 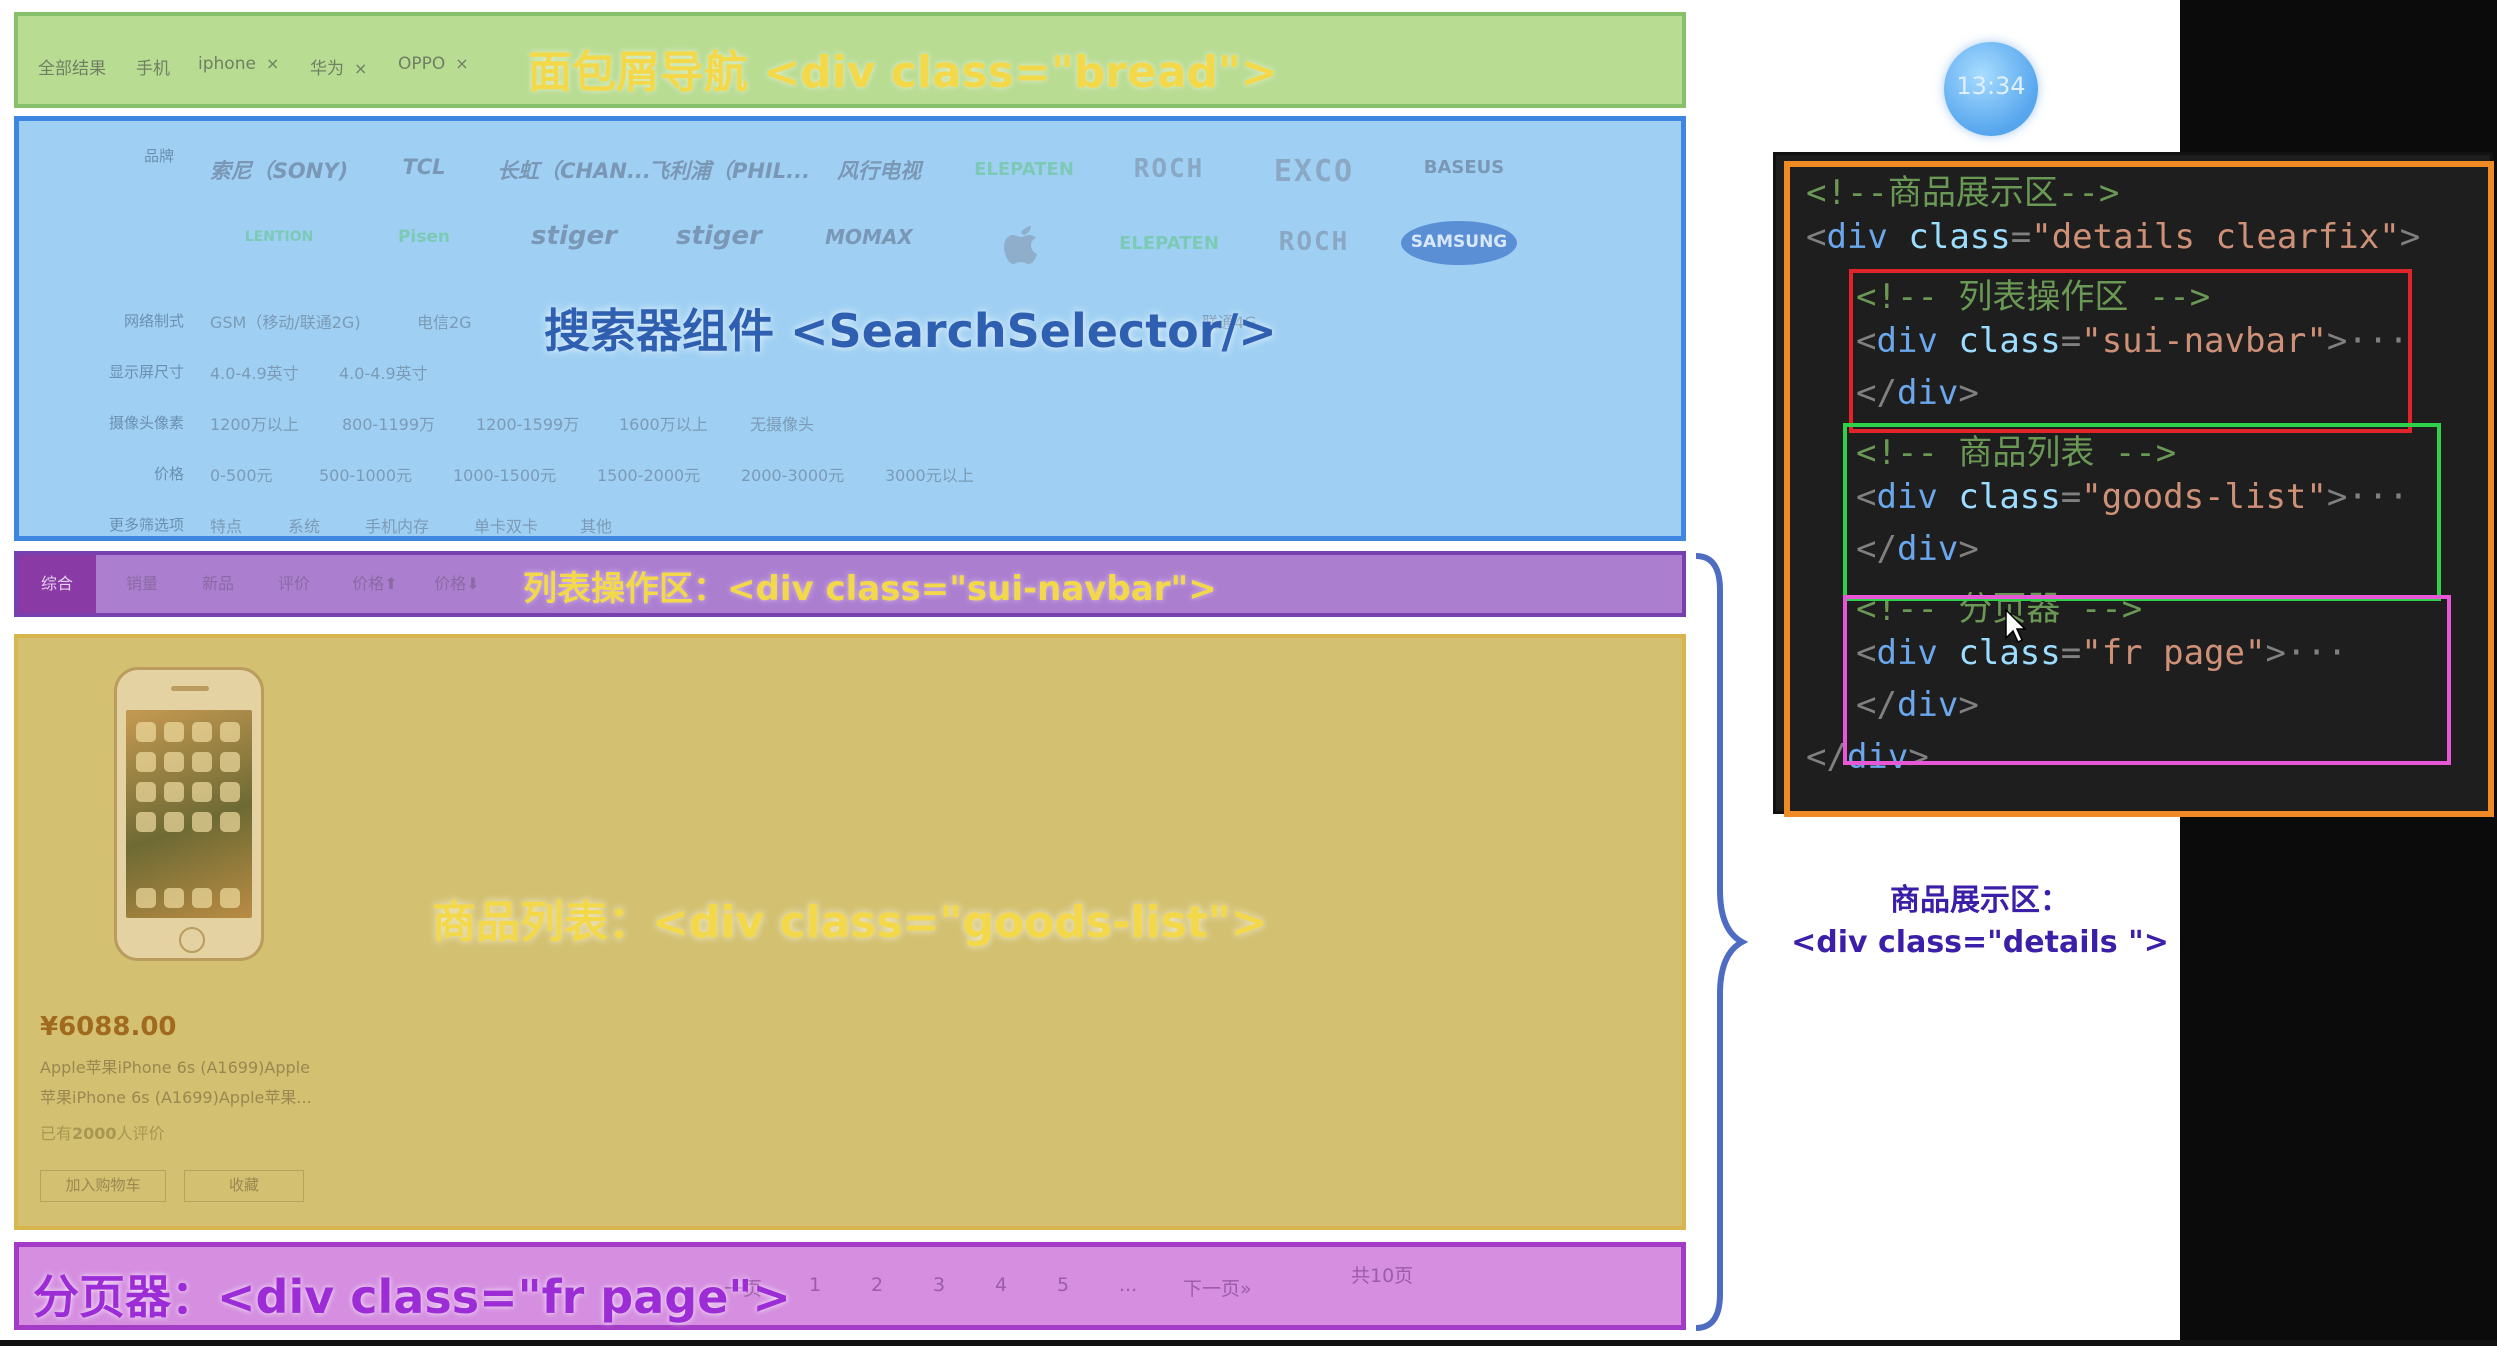 What do you see at coordinates (879, 170) in the screenshot?
I see `brand-fengxing: 风行电视` at bounding box center [879, 170].